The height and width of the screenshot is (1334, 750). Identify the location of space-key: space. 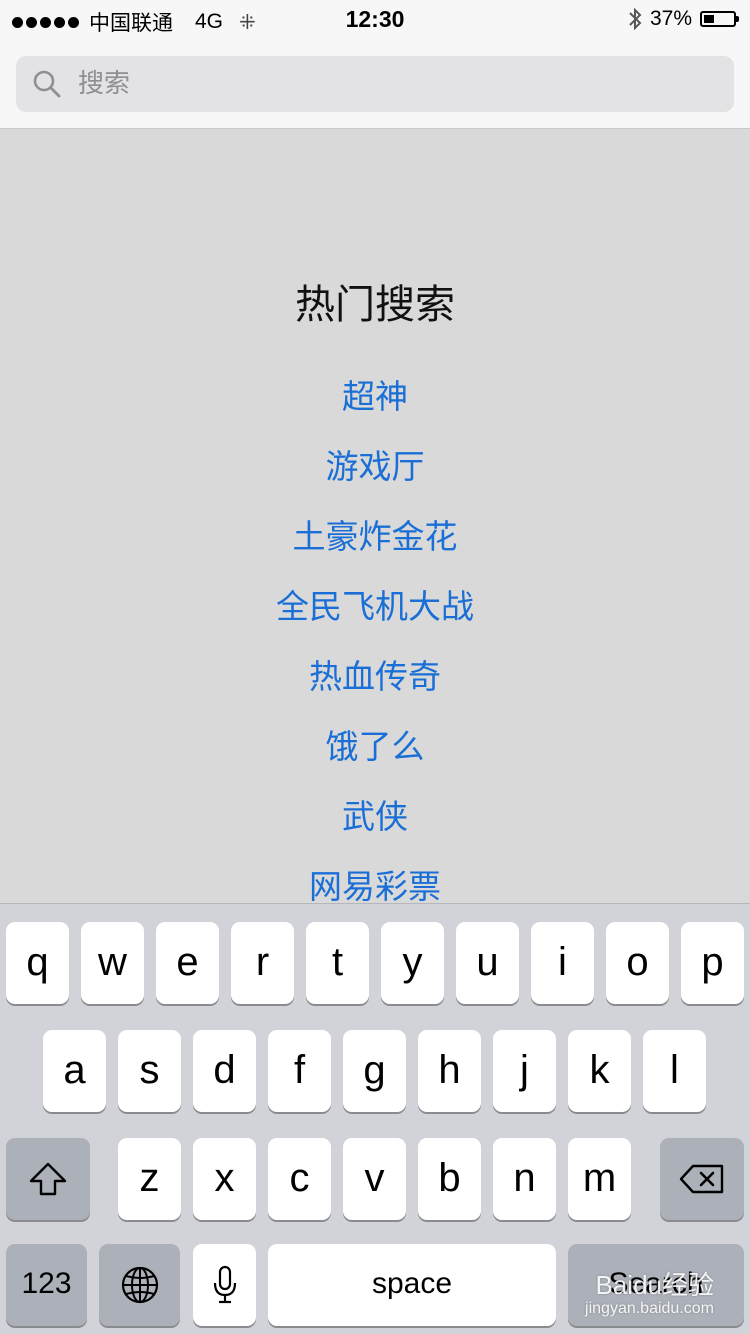
(412, 1285).